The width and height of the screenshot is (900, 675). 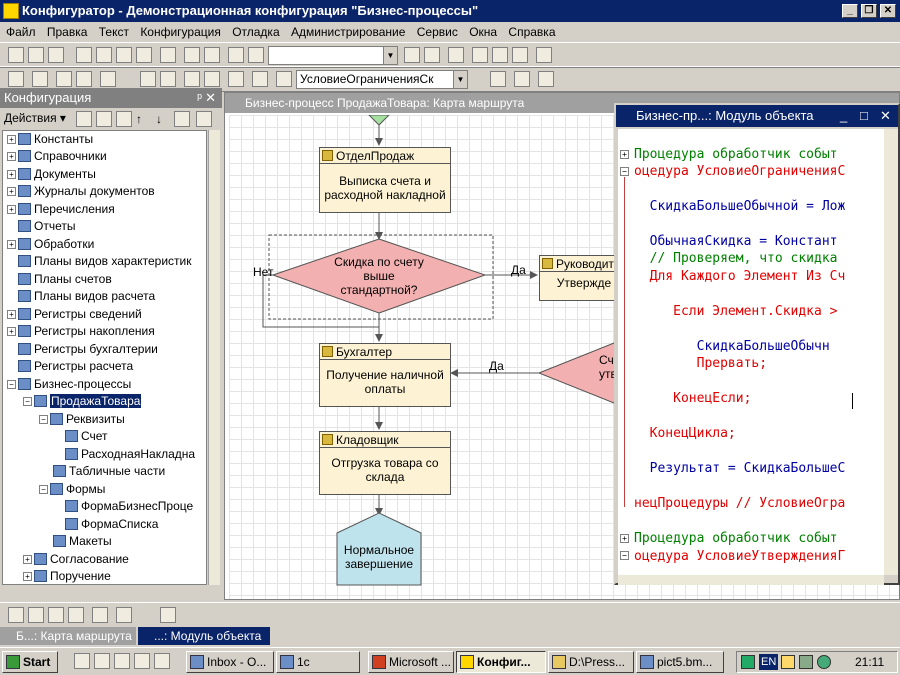 I want to click on tree-item-accum-registers: + Регистры накопления, so click(x=81, y=331).